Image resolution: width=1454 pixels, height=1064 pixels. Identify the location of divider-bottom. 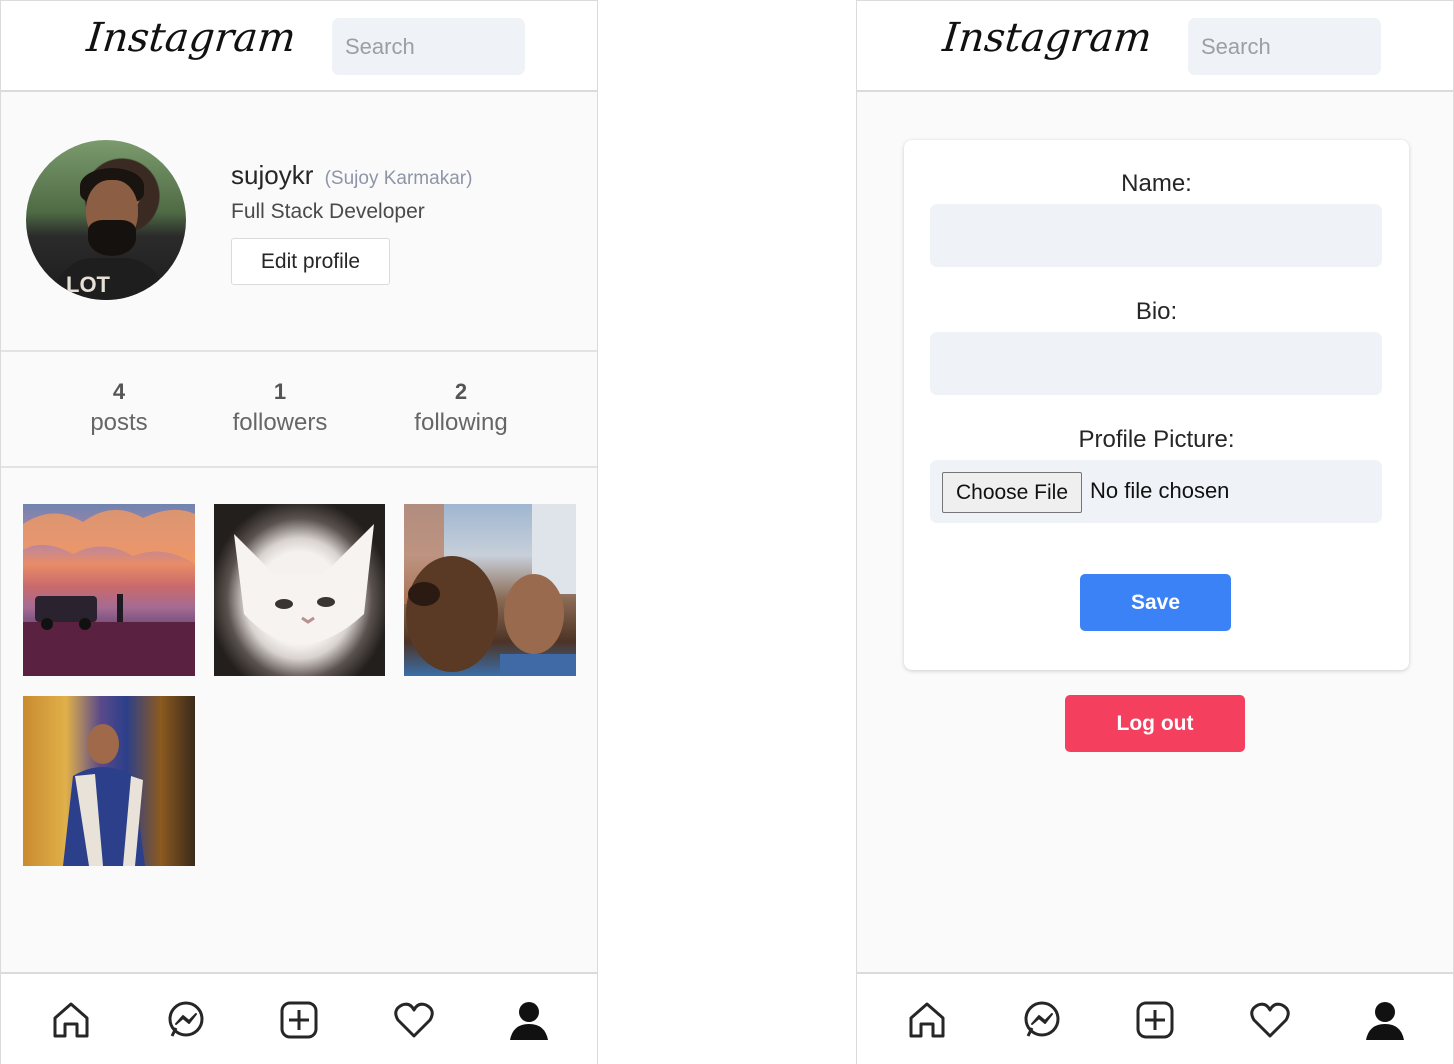
(299, 467).